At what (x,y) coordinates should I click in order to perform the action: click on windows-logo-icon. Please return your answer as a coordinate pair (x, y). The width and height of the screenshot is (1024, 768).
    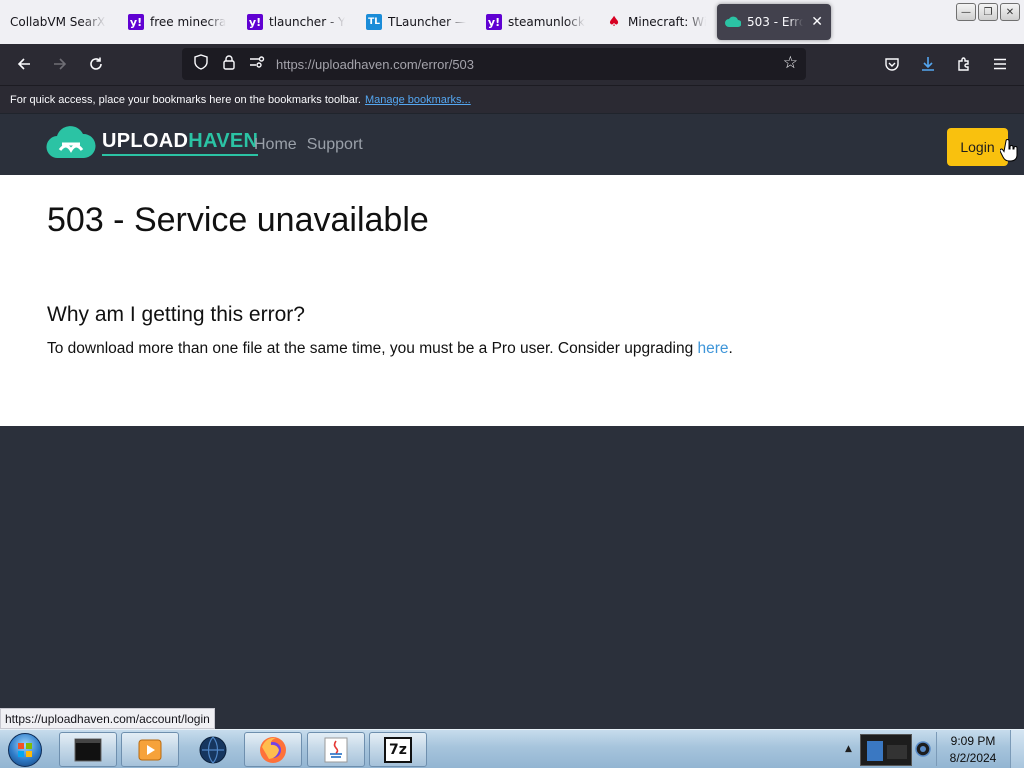
    Looking at the image, I should click on (25, 749).